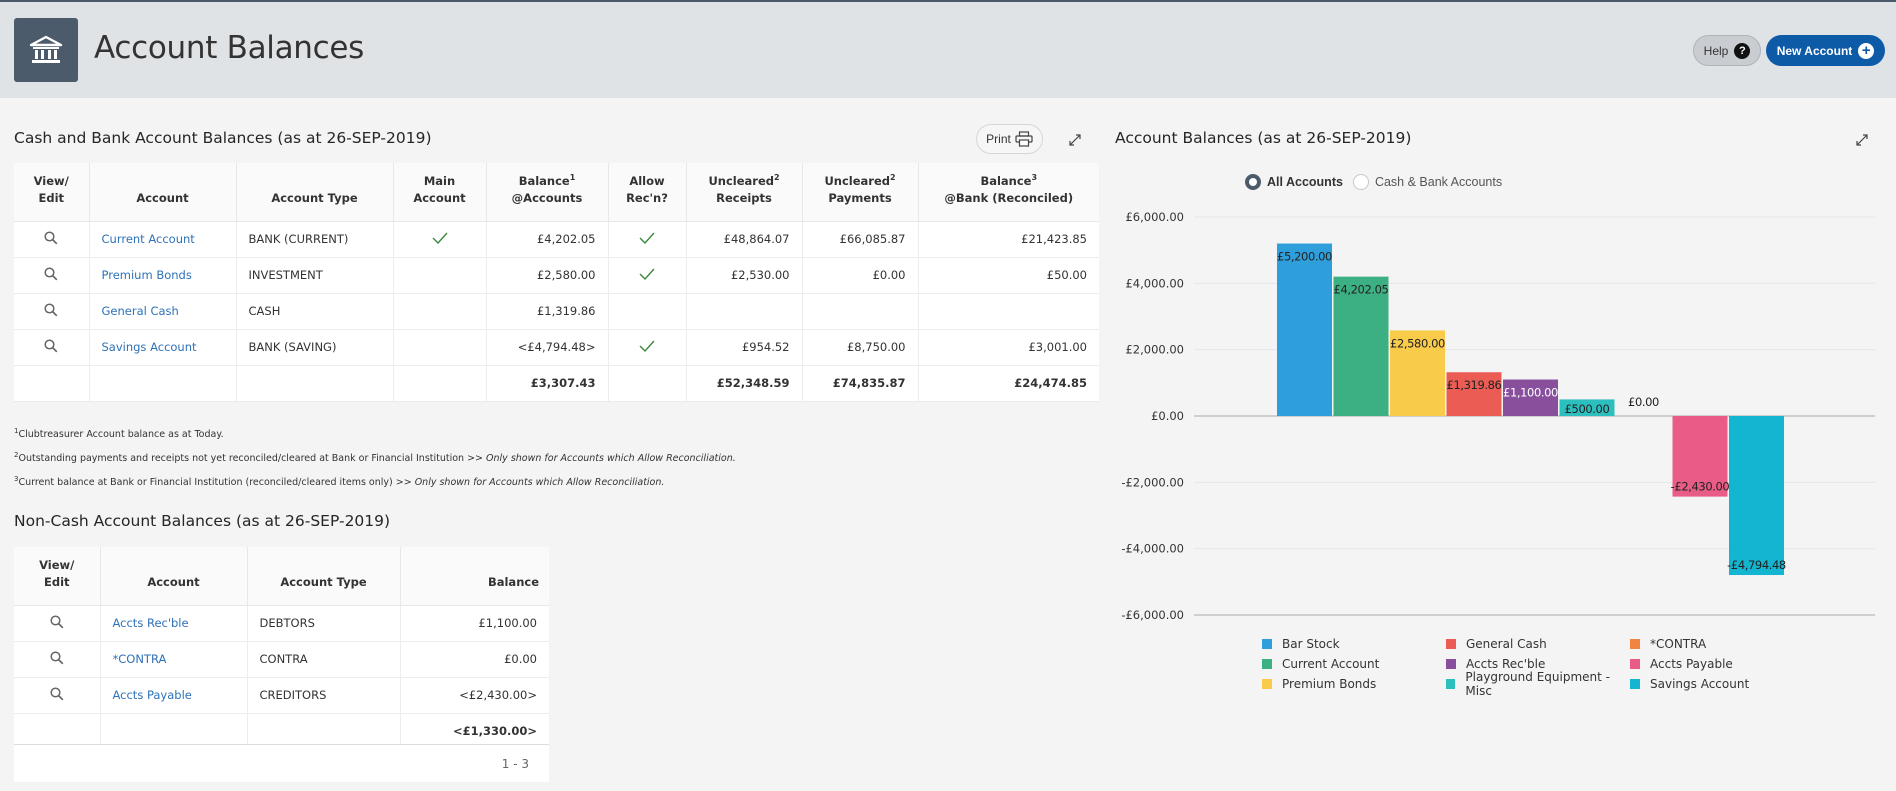  I want to click on legend-item: Playground Equipment - Misc, so click(1538, 684).